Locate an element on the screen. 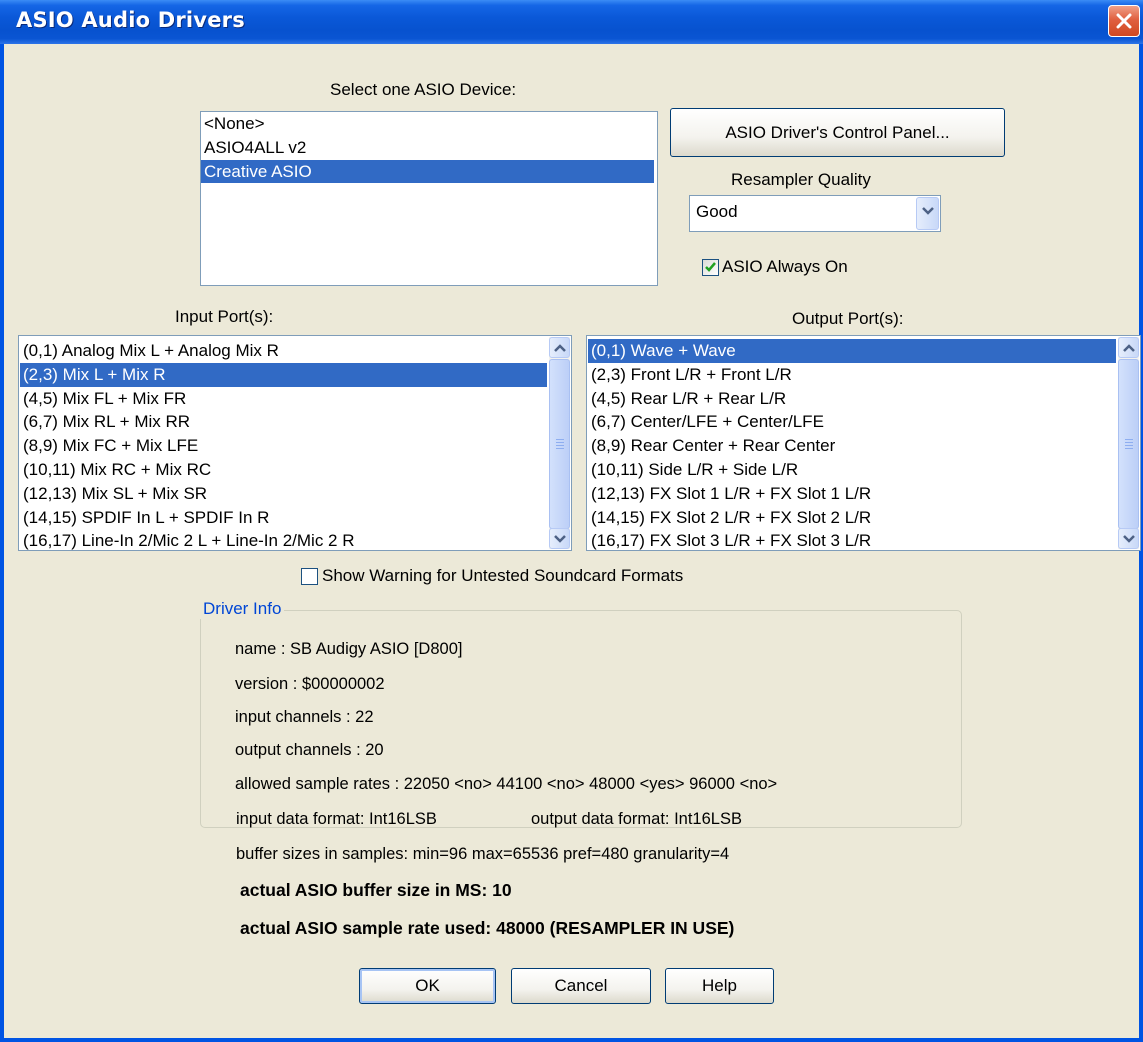  output-port-item: (4,5) Rear L/R + Rear L/R is located at coordinates (852, 399).